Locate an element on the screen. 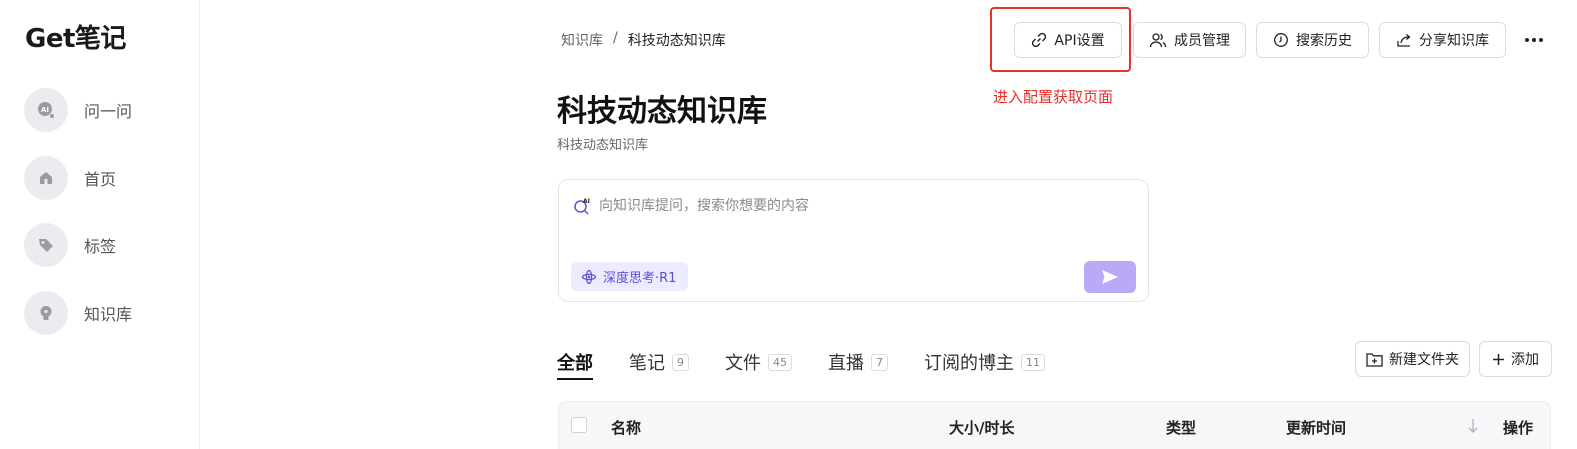  member-management-button: 成员管理 is located at coordinates (1189, 40).